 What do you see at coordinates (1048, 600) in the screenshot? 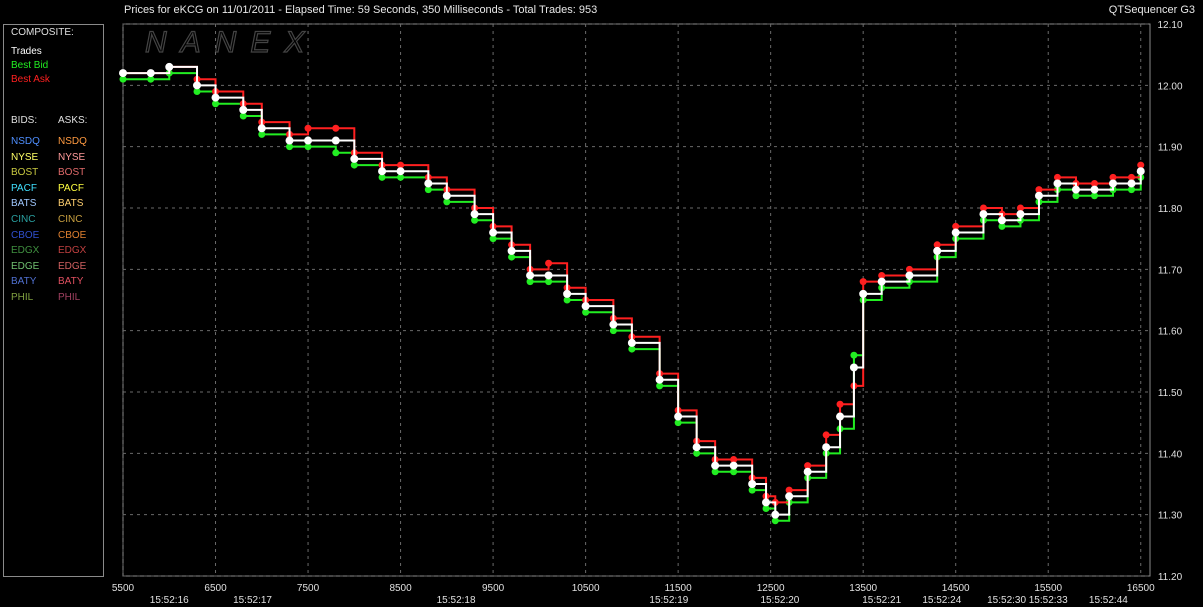
I see `time-label: 15:52:33` at bounding box center [1048, 600].